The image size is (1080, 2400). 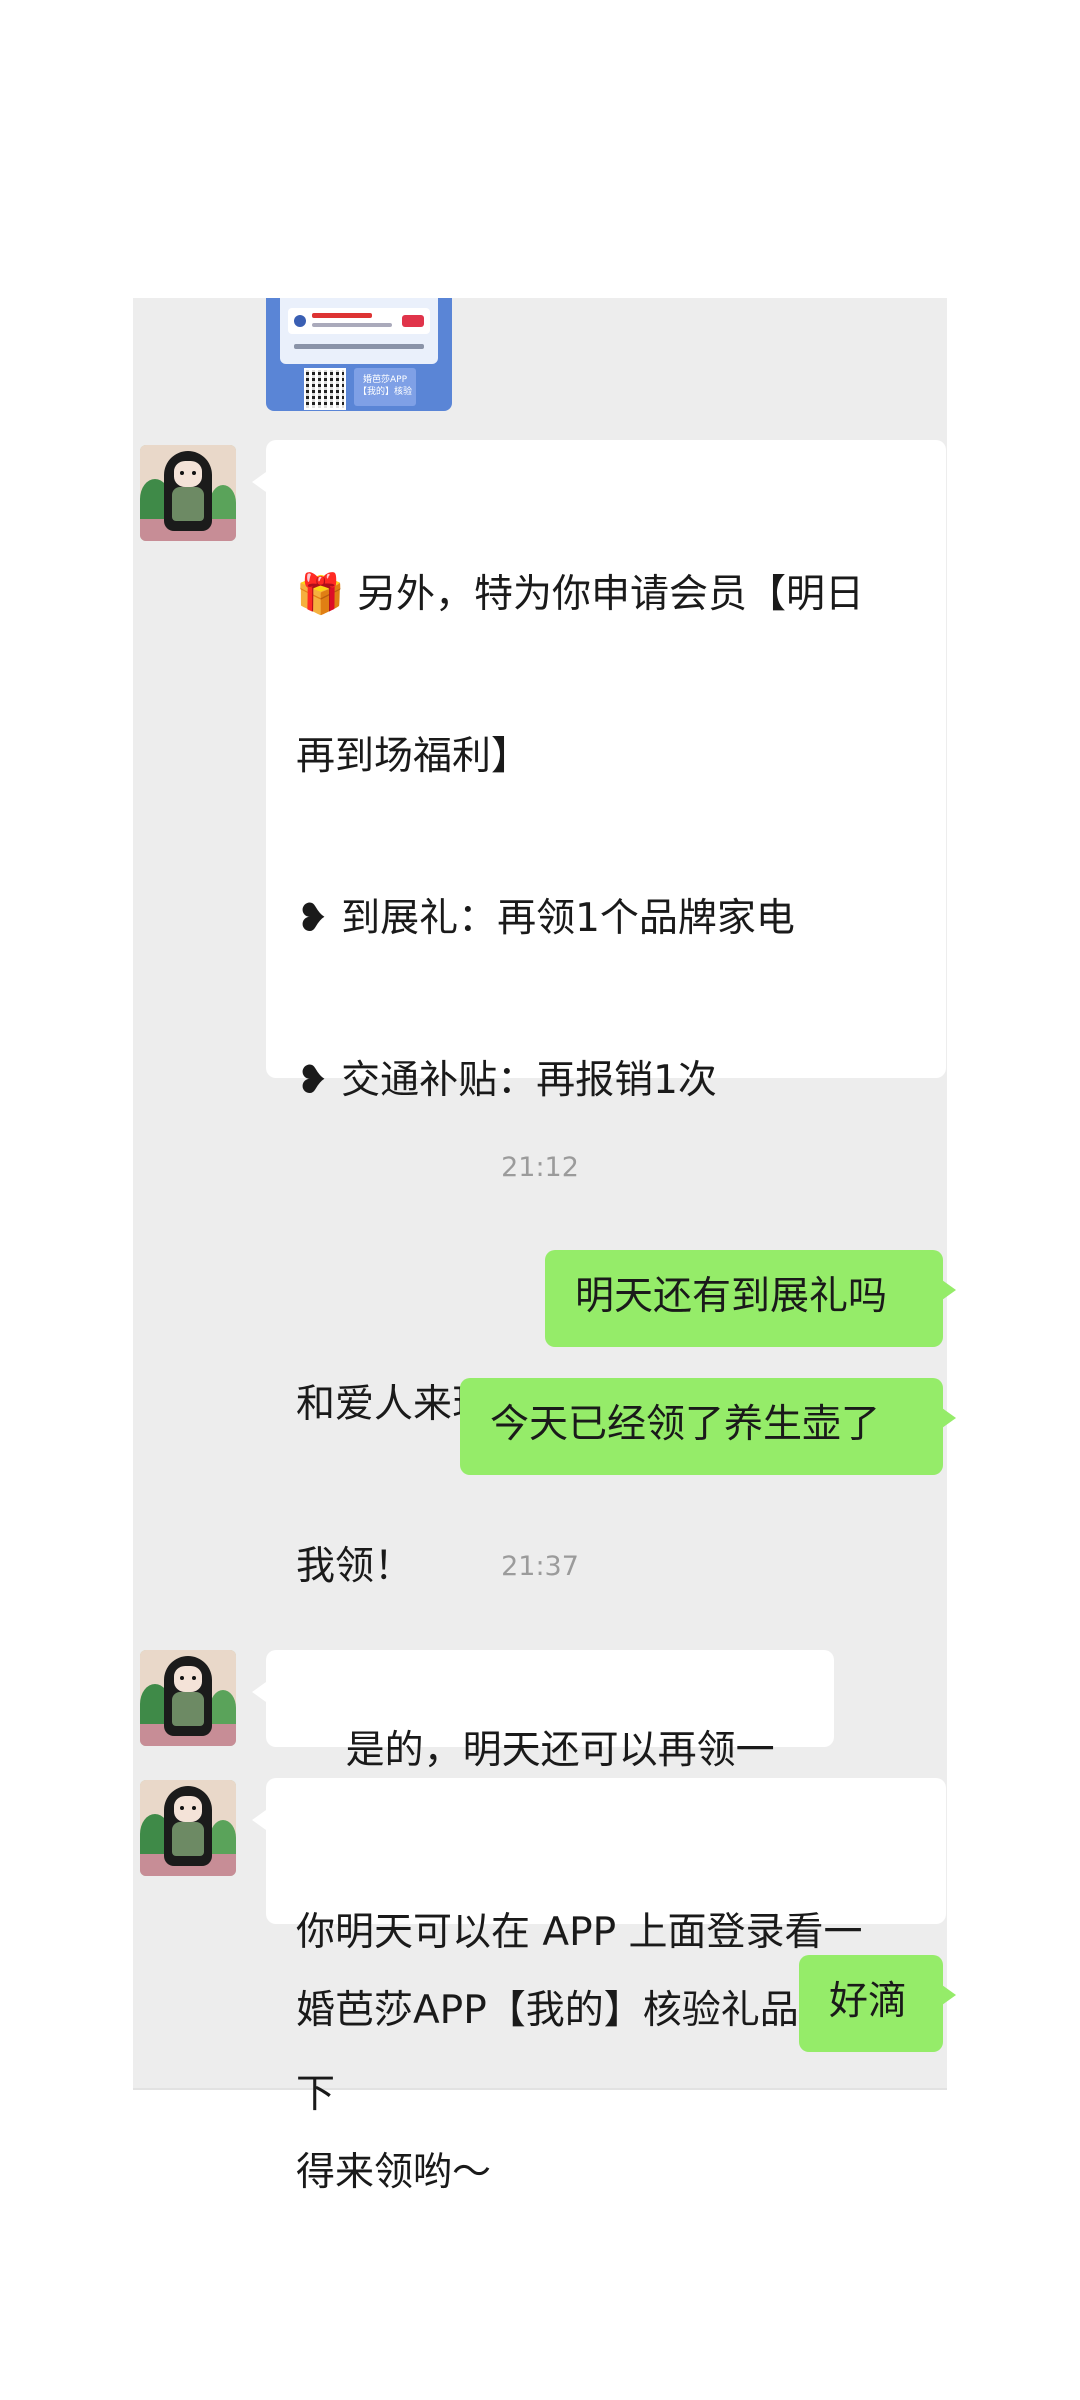 I want to click on message-bubble-outgoing: 好滴, so click(x=877, y=2003).